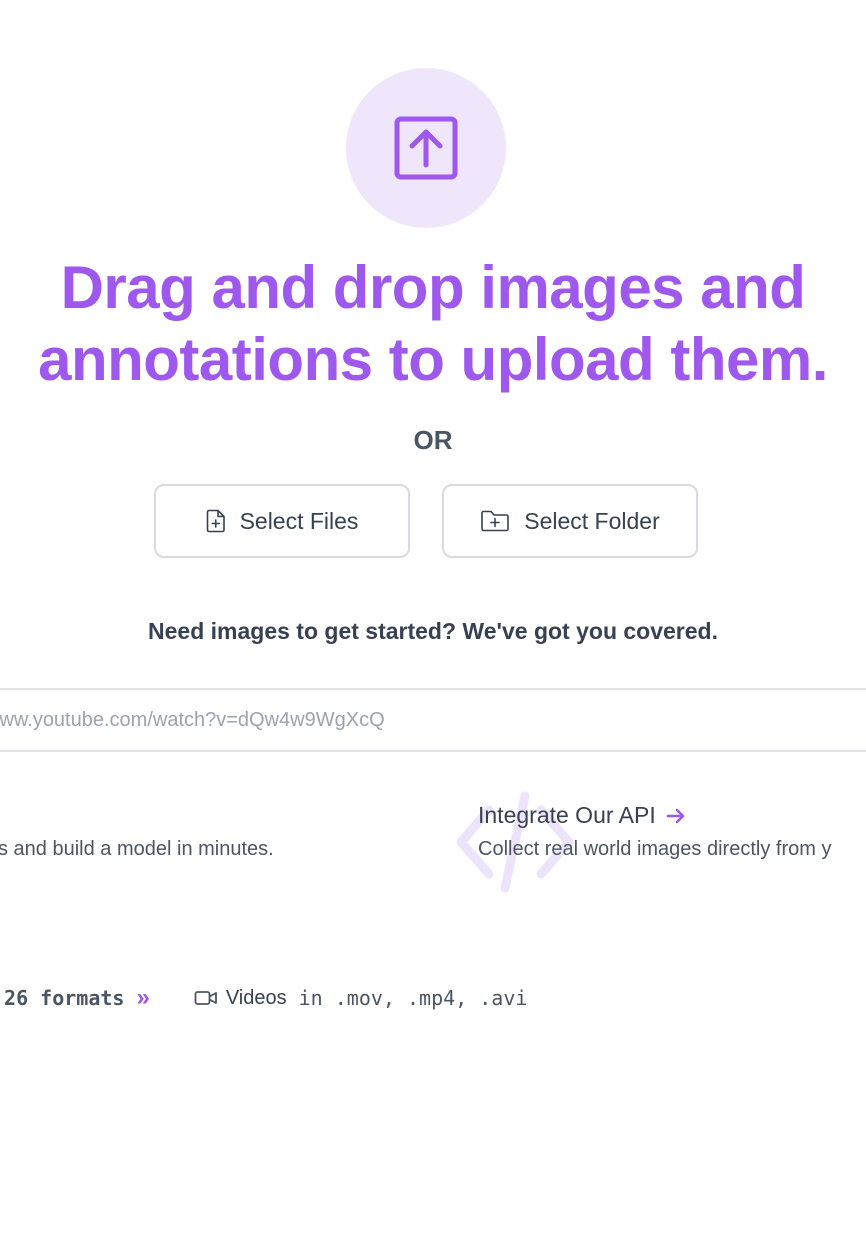 The width and height of the screenshot is (866, 1260). I want to click on arrow-right-icon, so click(675, 815).